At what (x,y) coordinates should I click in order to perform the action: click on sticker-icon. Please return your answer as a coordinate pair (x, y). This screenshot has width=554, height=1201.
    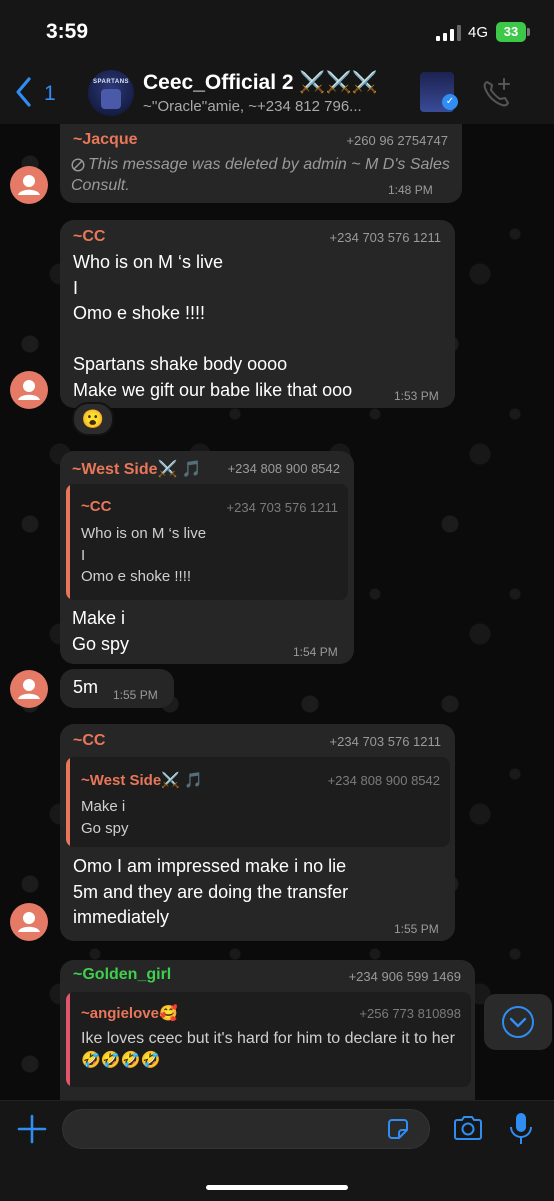
    Looking at the image, I should click on (398, 1129).